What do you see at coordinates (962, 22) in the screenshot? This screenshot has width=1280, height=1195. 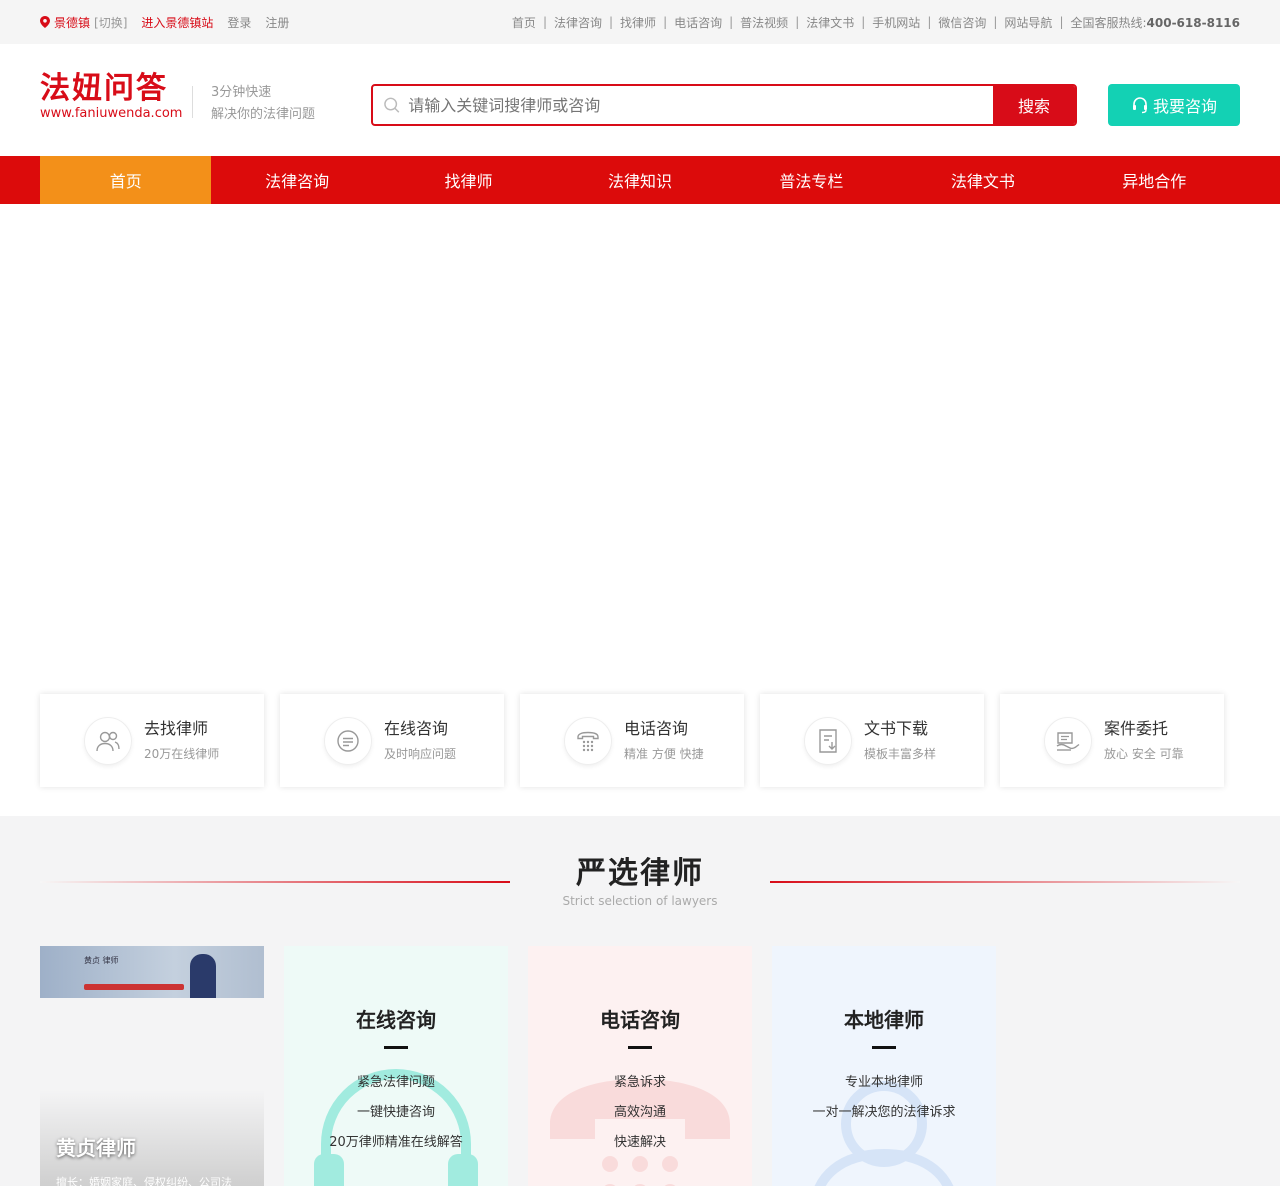 I see `top-link-wechat: 微信咨询` at bounding box center [962, 22].